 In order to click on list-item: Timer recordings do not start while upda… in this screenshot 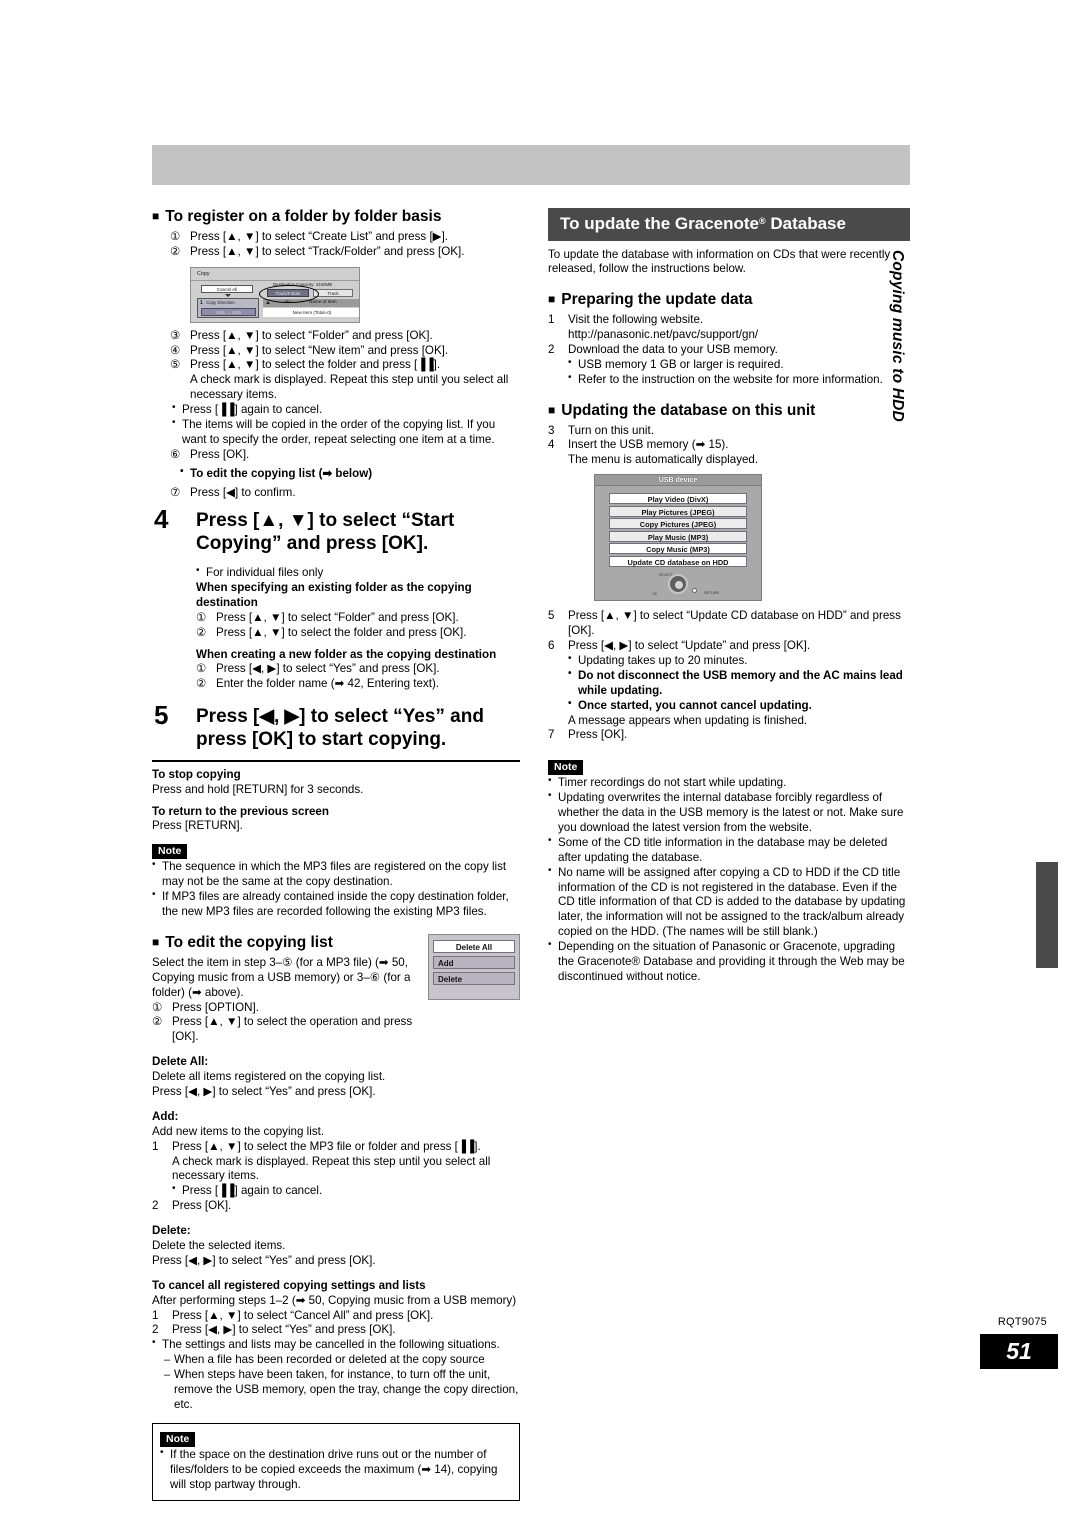, I will do `click(729, 783)`.